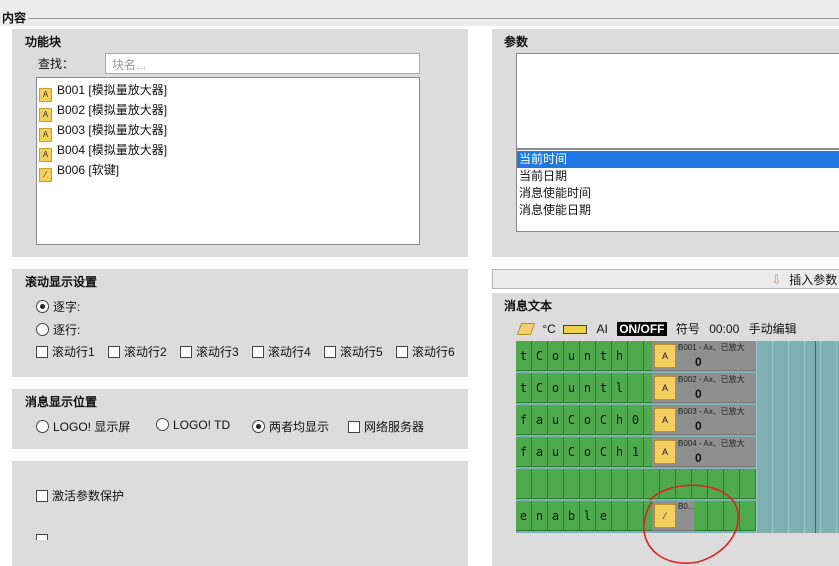 The height and width of the screenshot is (566, 839). I want to click on symbol-button: 符号, so click(688, 329).